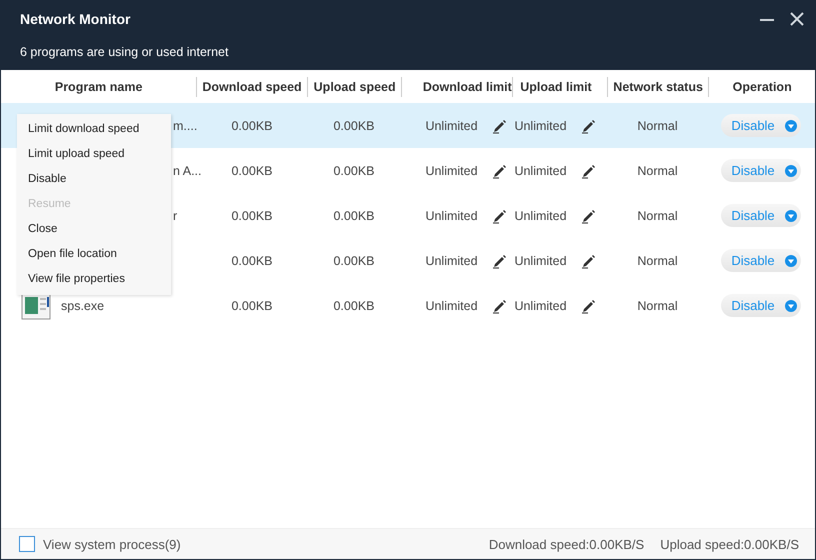  What do you see at coordinates (75, 19) in the screenshot?
I see `window-title: Network Monitor` at bounding box center [75, 19].